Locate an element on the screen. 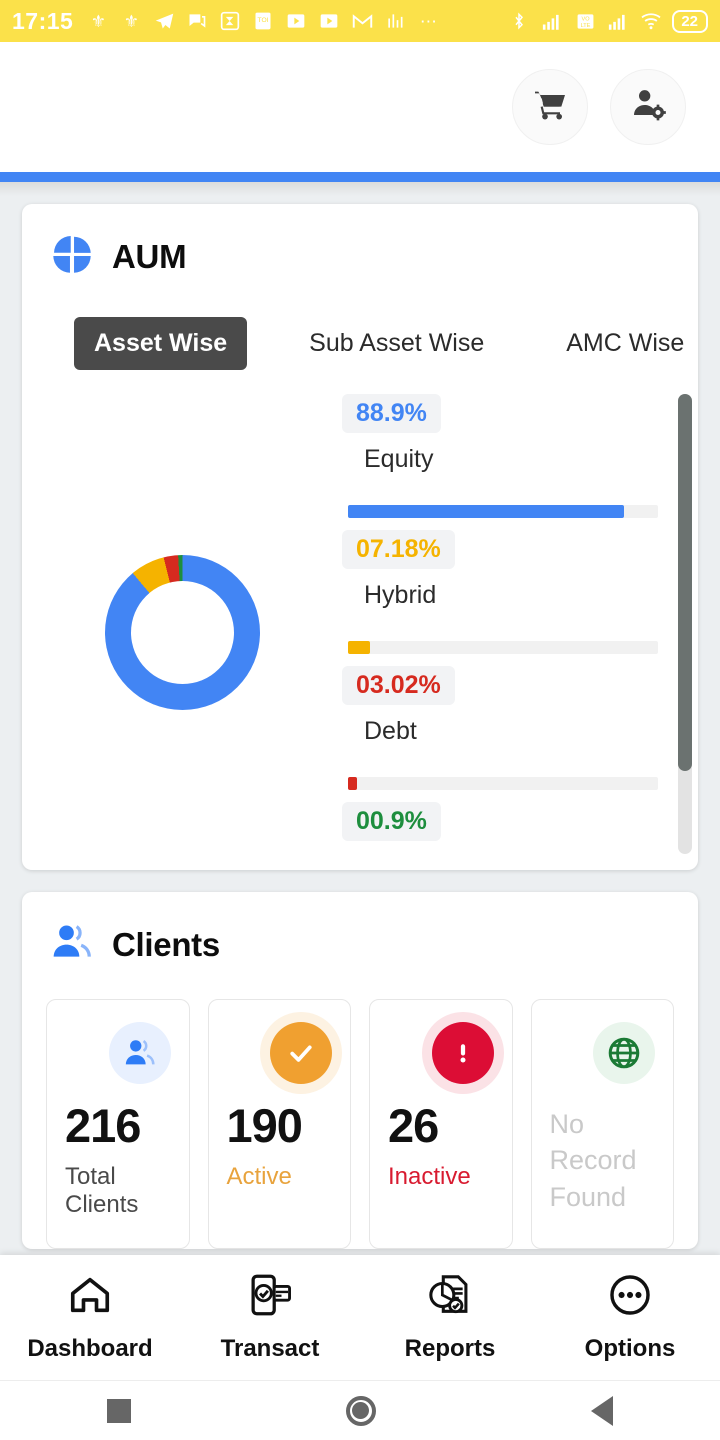 The height and width of the screenshot is (1440, 720). nav-item-reports: Reports is located at coordinates (450, 1317).